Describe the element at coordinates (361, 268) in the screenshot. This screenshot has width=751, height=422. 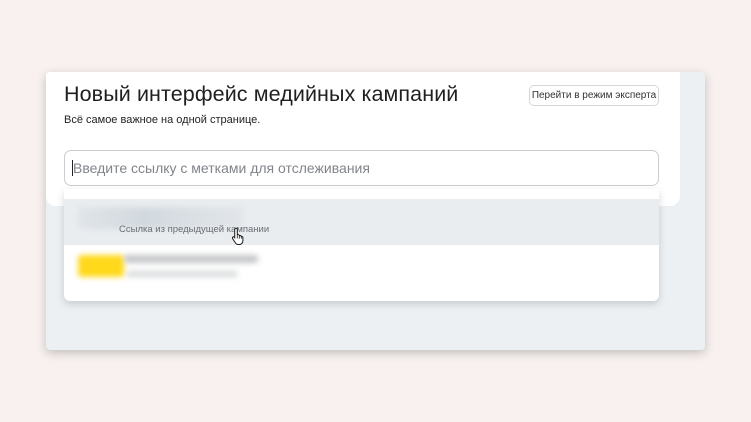
I see `suggestion-item-blurred` at that location.